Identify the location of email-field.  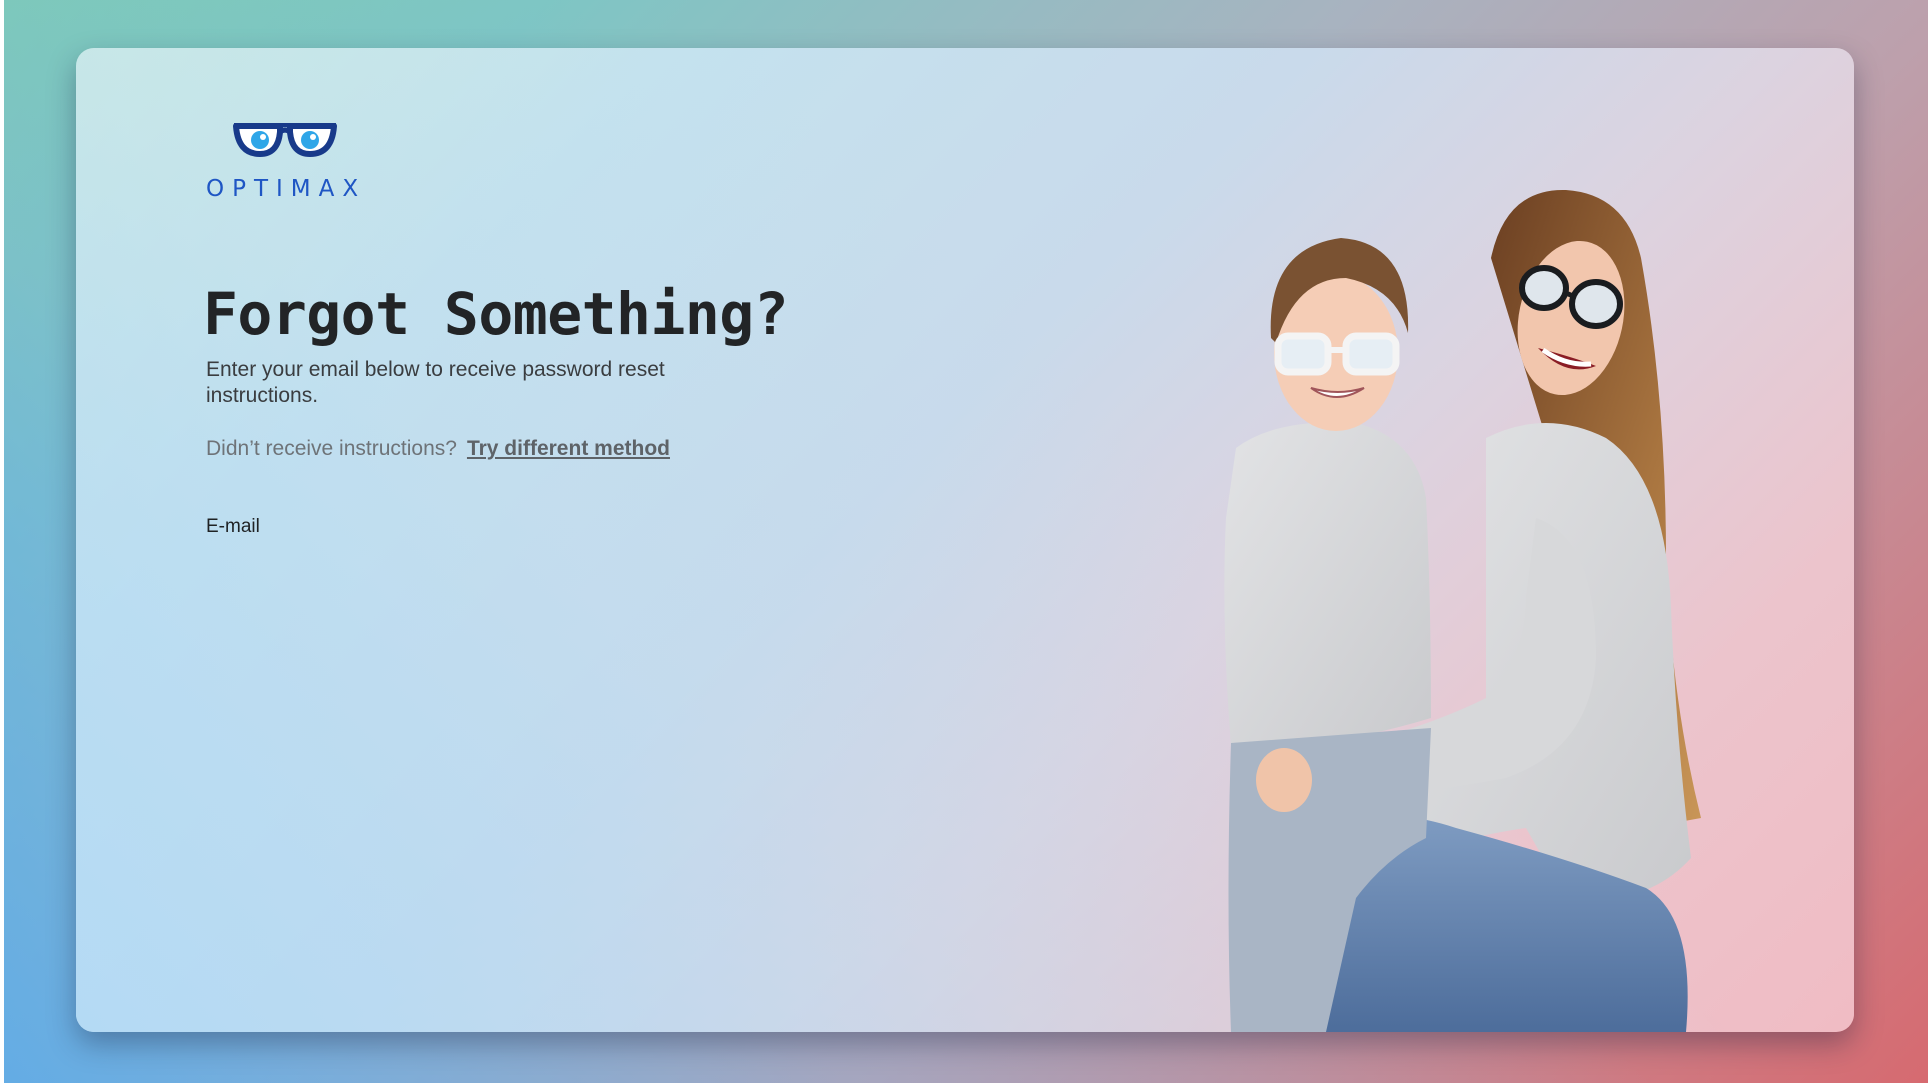
(466, 570).